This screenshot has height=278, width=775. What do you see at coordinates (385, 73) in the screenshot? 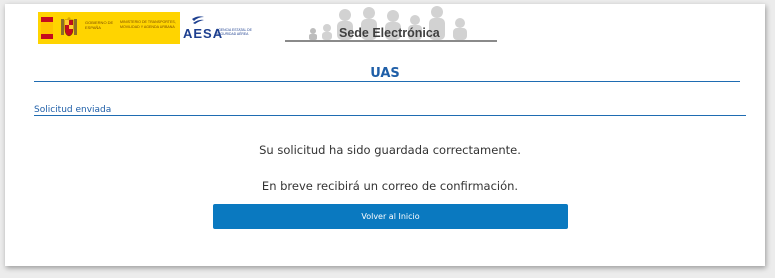
I see `section-title: UAS` at bounding box center [385, 73].